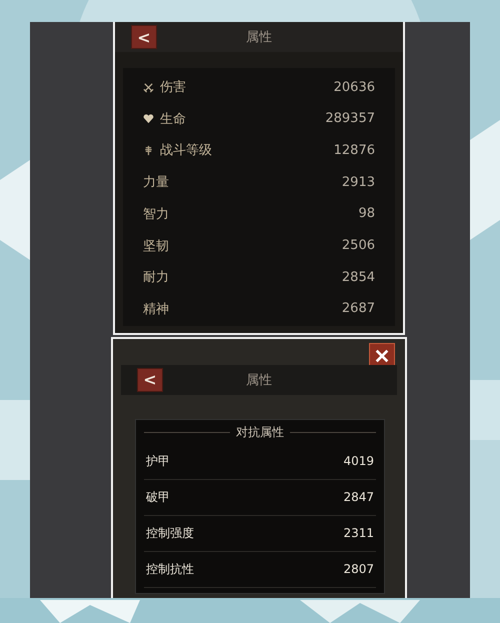  I want to click on emblem-icon, so click(148, 150).